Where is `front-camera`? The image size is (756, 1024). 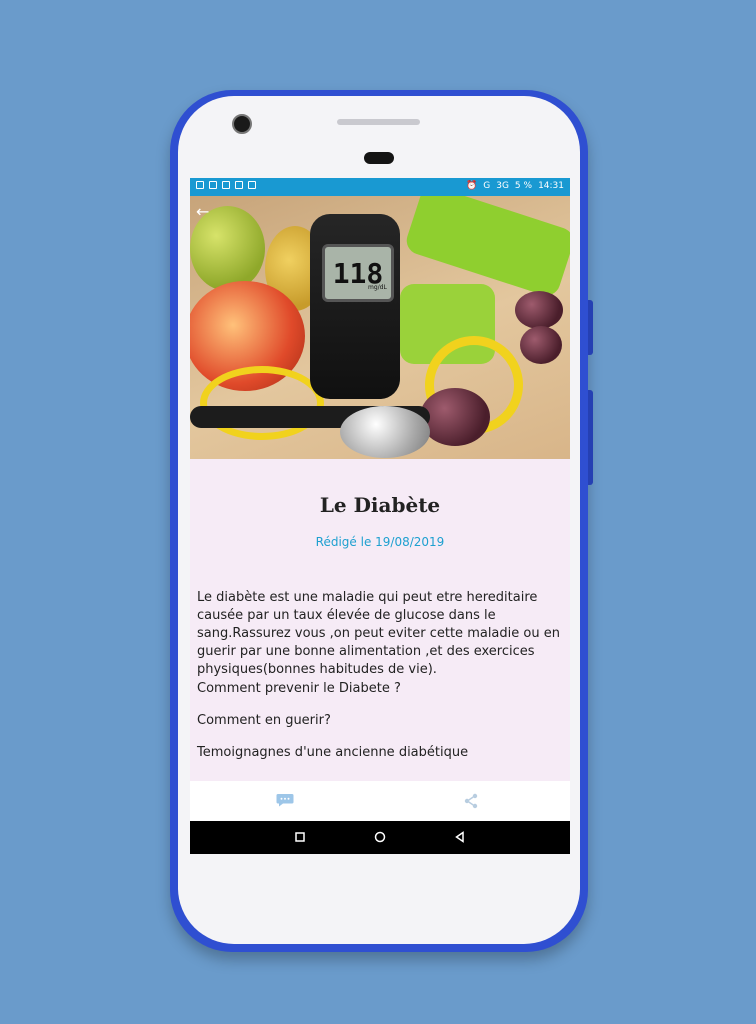
front-camera is located at coordinates (242, 124).